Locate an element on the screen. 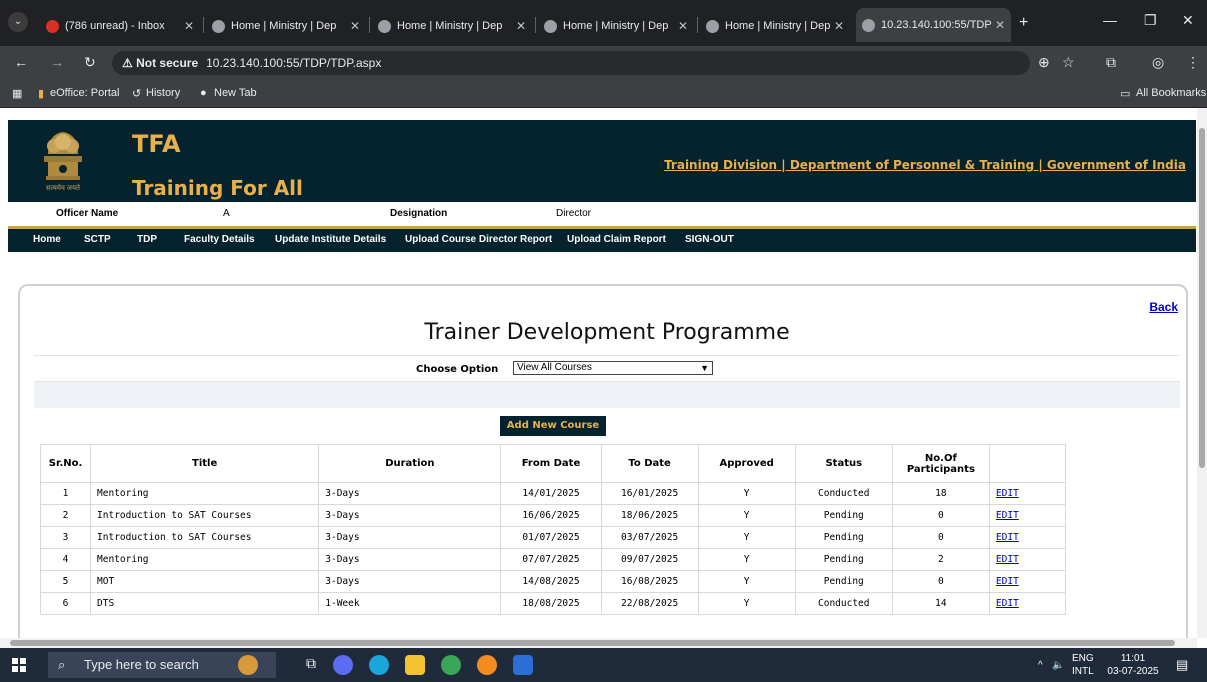 The width and height of the screenshot is (1207, 682). globe-icon: ● is located at coordinates (203, 93).